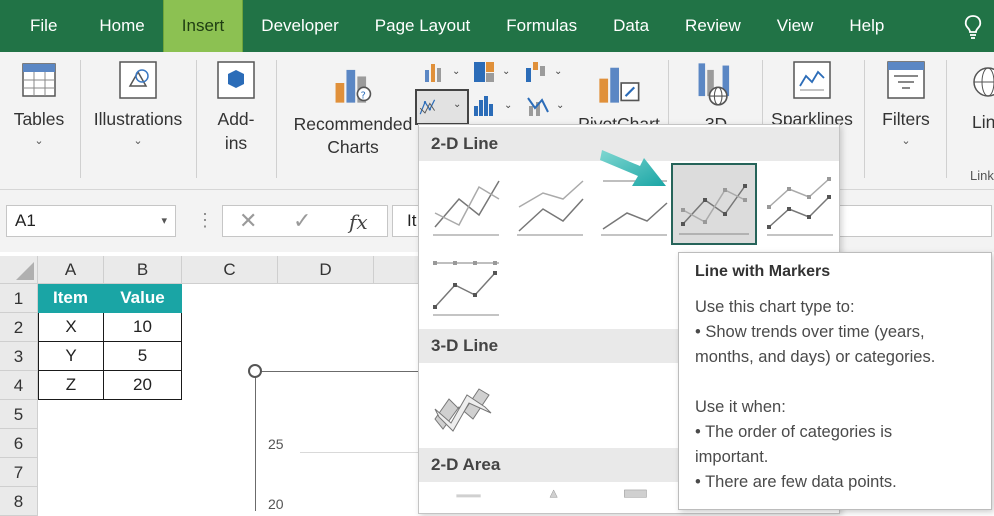  What do you see at coordinates (91, 221) in the screenshot?
I see `name-box: A1 ▾` at bounding box center [91, 221].